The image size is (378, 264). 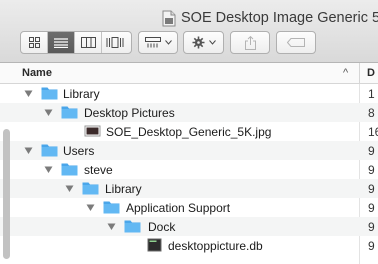 I want to click on window-title-text: SOE Desktop Image Generic 5K, so click(x=279, y=18).